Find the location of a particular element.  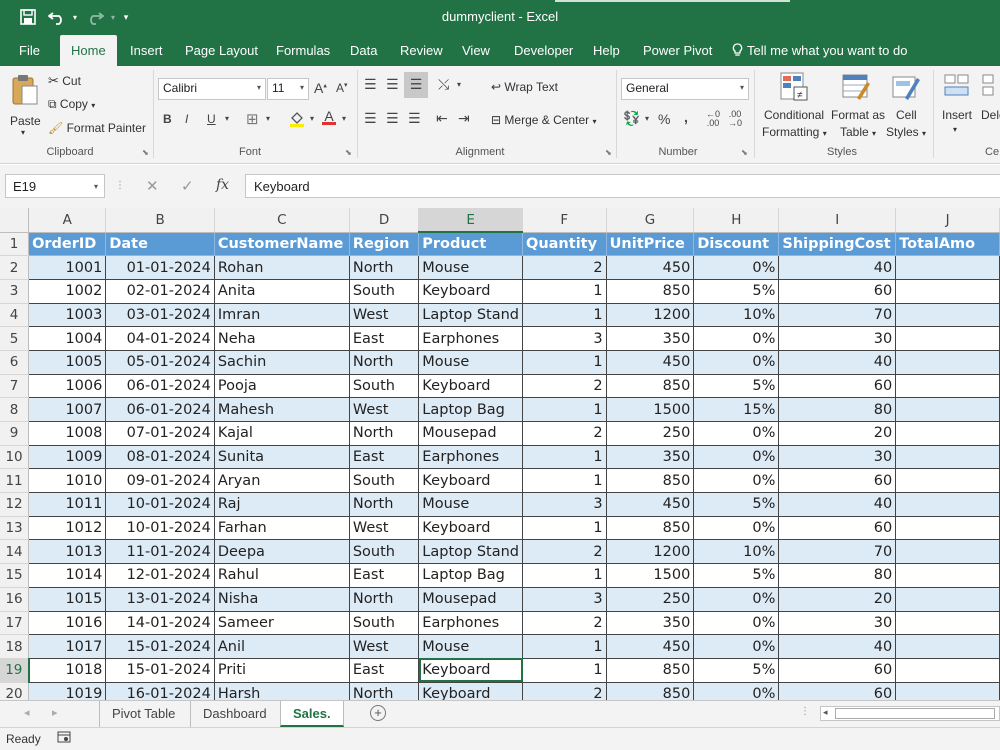

data-cell: 05-01-2024 is located at coordinates (160, 362).